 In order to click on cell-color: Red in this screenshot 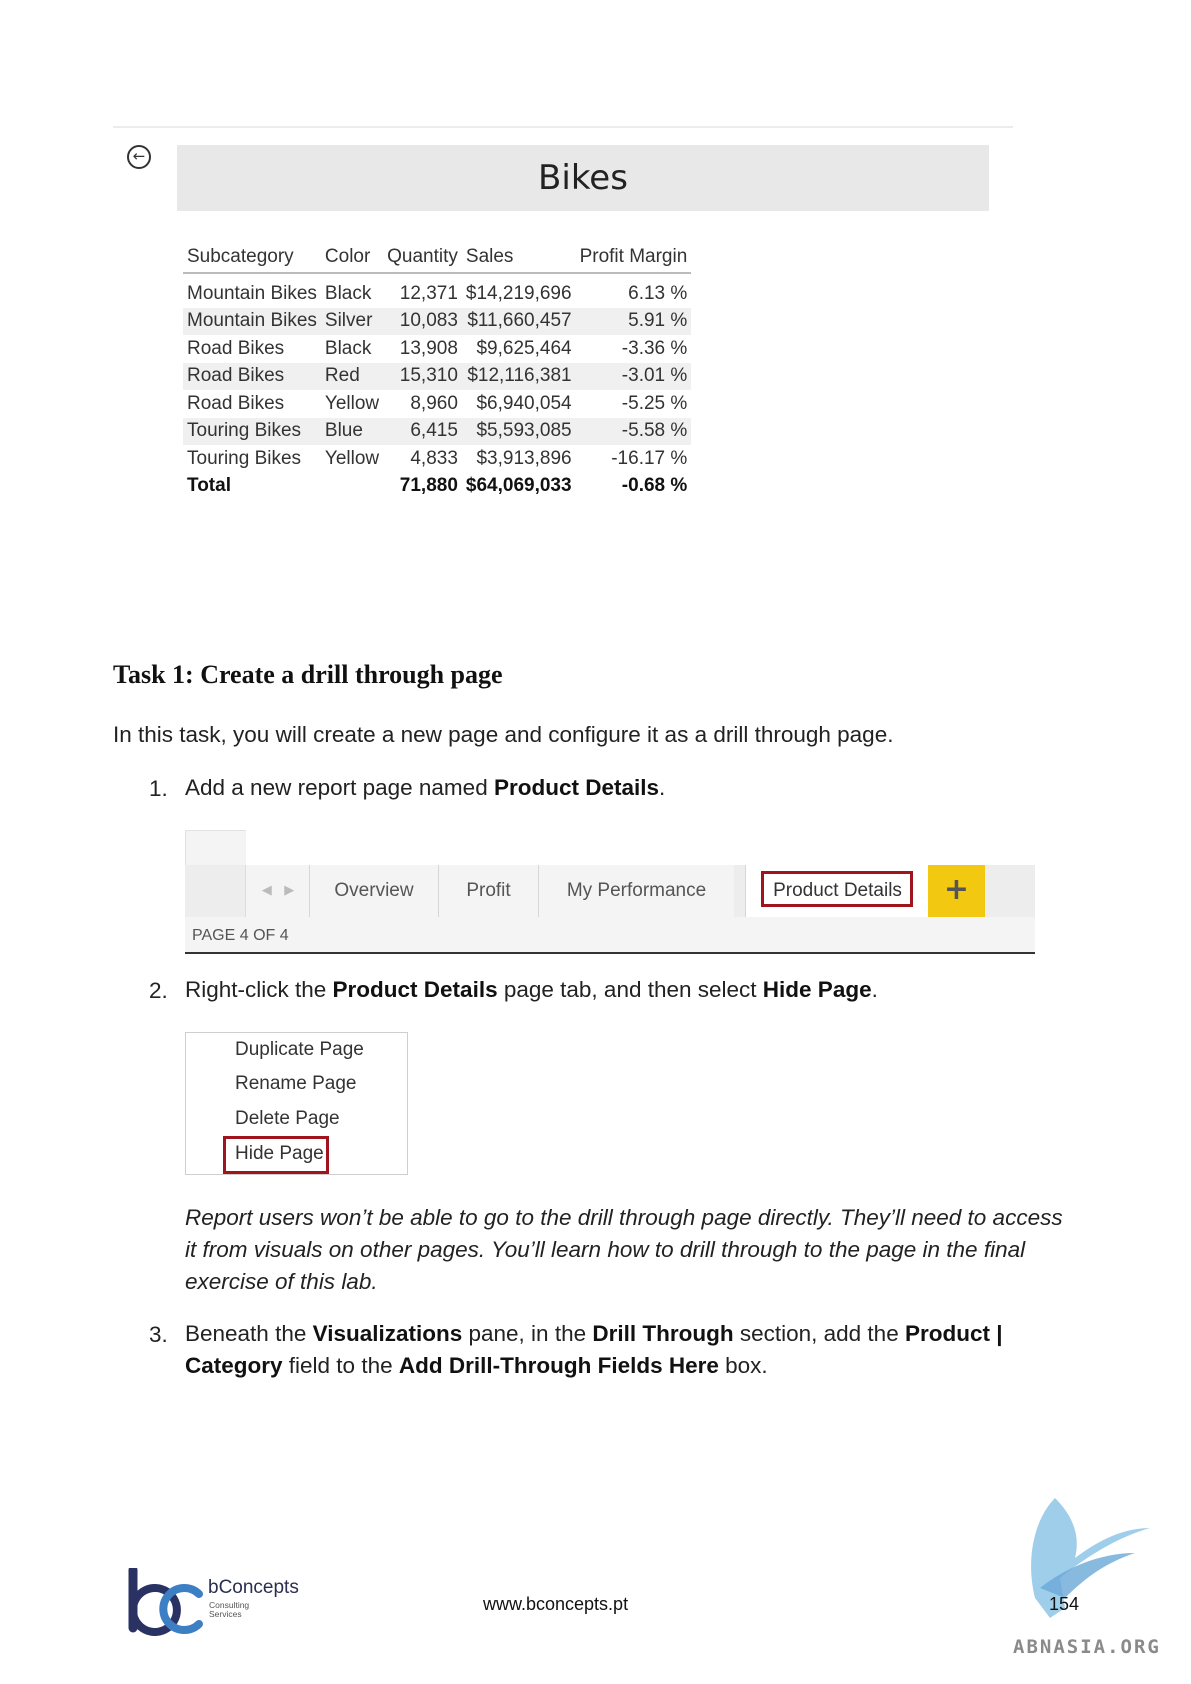, I will do `click(352, 376)`.